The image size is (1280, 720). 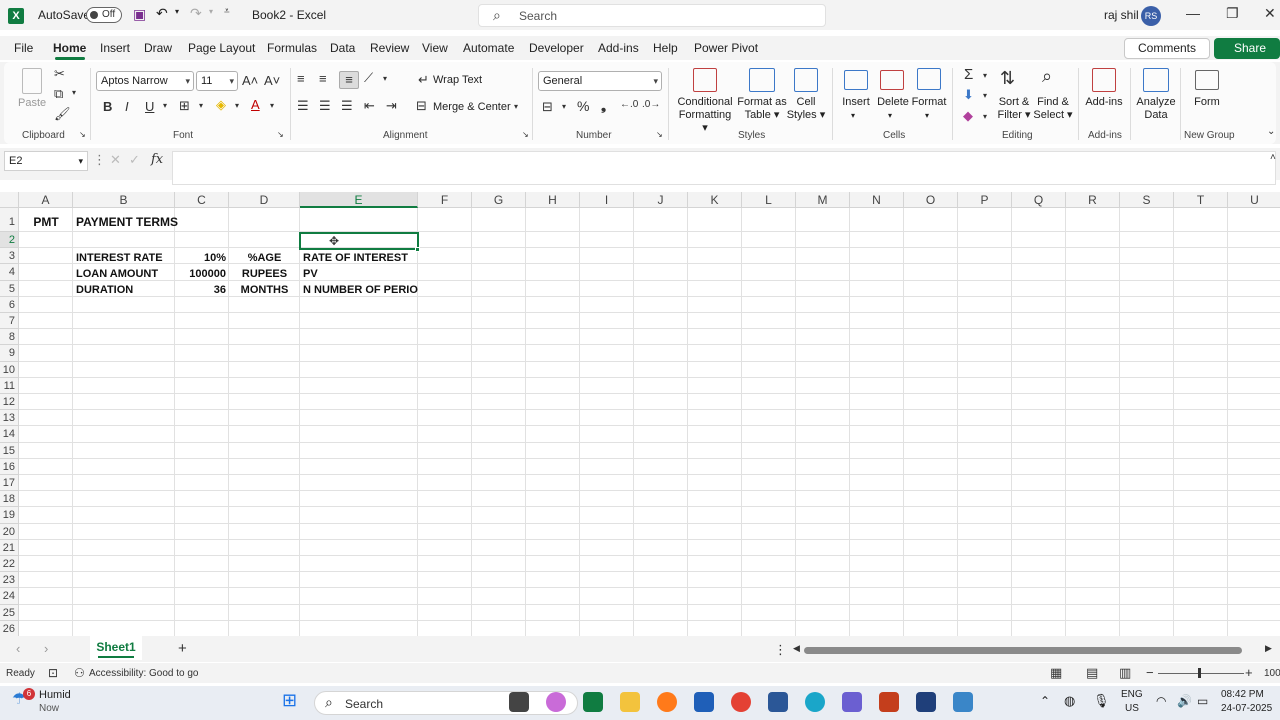 What do you see at coordinates (227, 11) in the screenshot?
I see `customize-toolbar-icon: ⩡` at bounding box center [227, 11].